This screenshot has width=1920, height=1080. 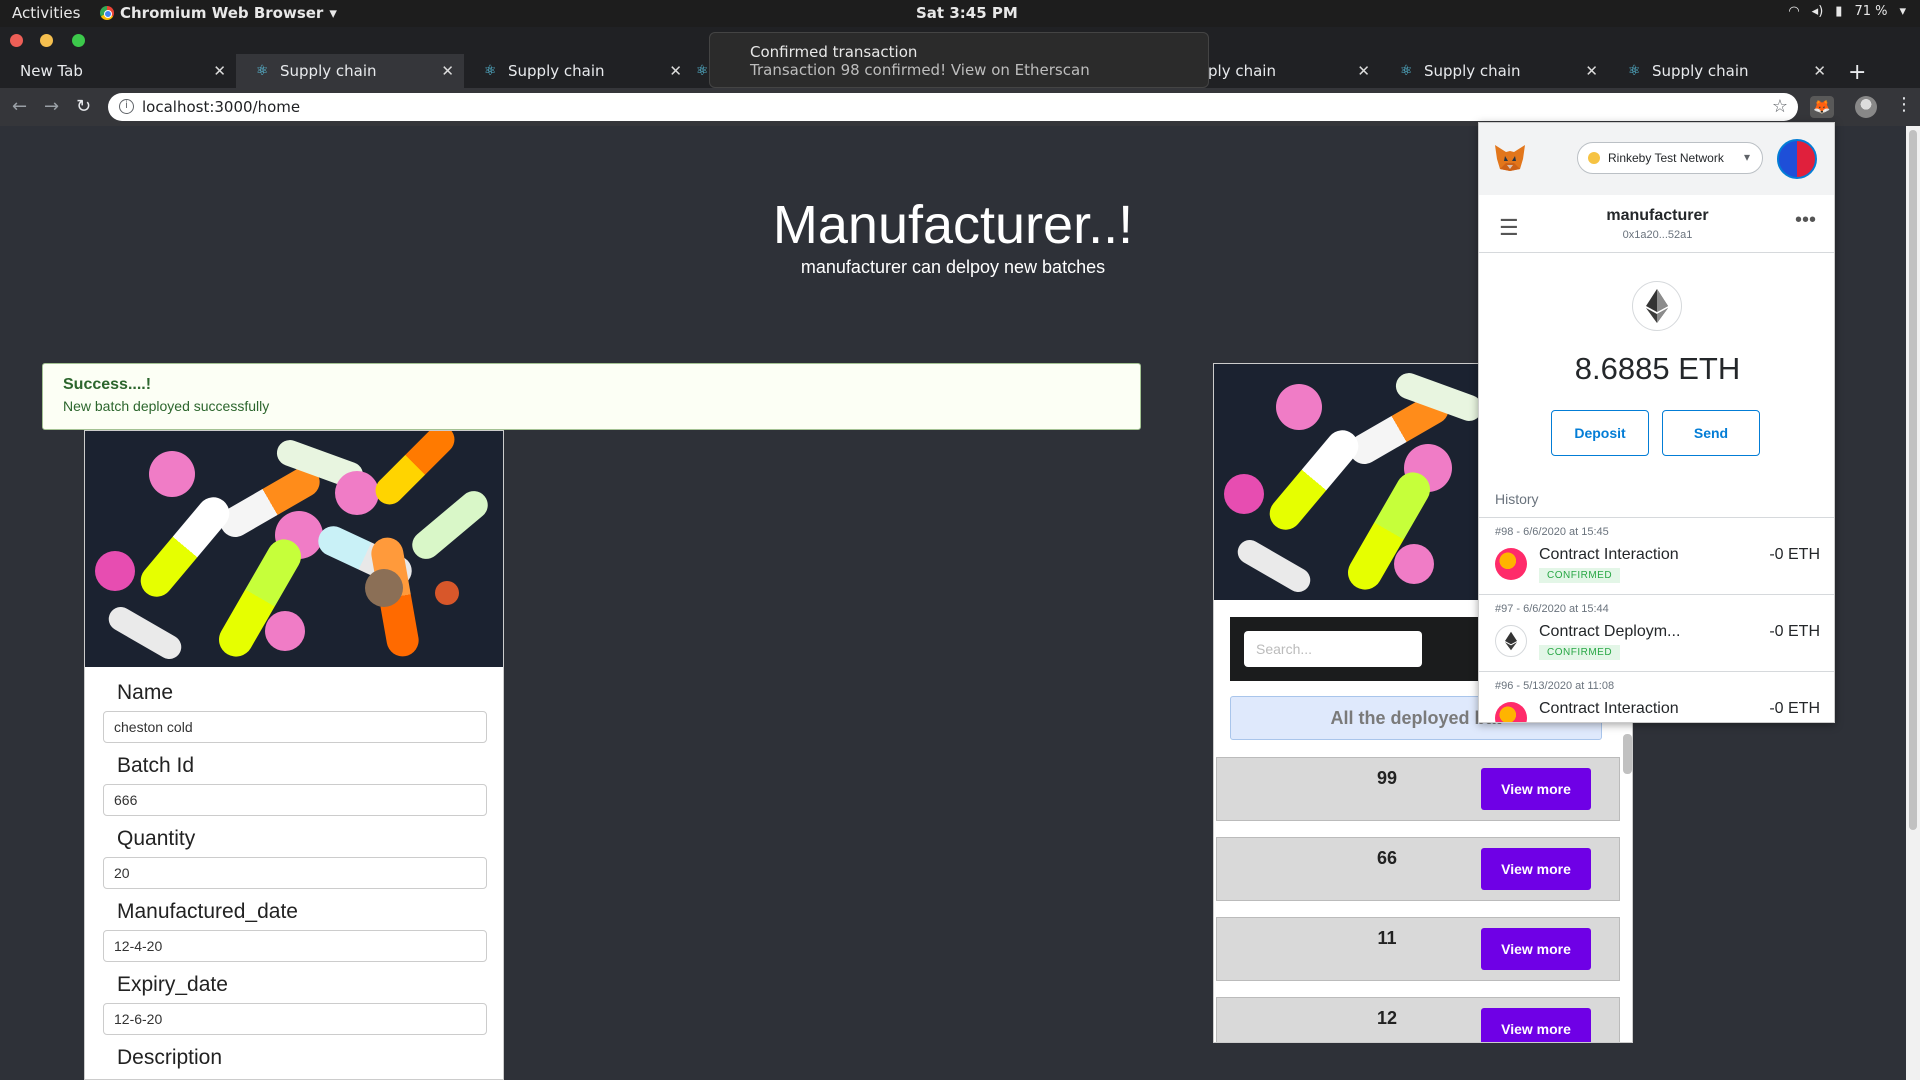 I want to click on field-label-batch-id: Batch Id, so click(x=156, y=765).